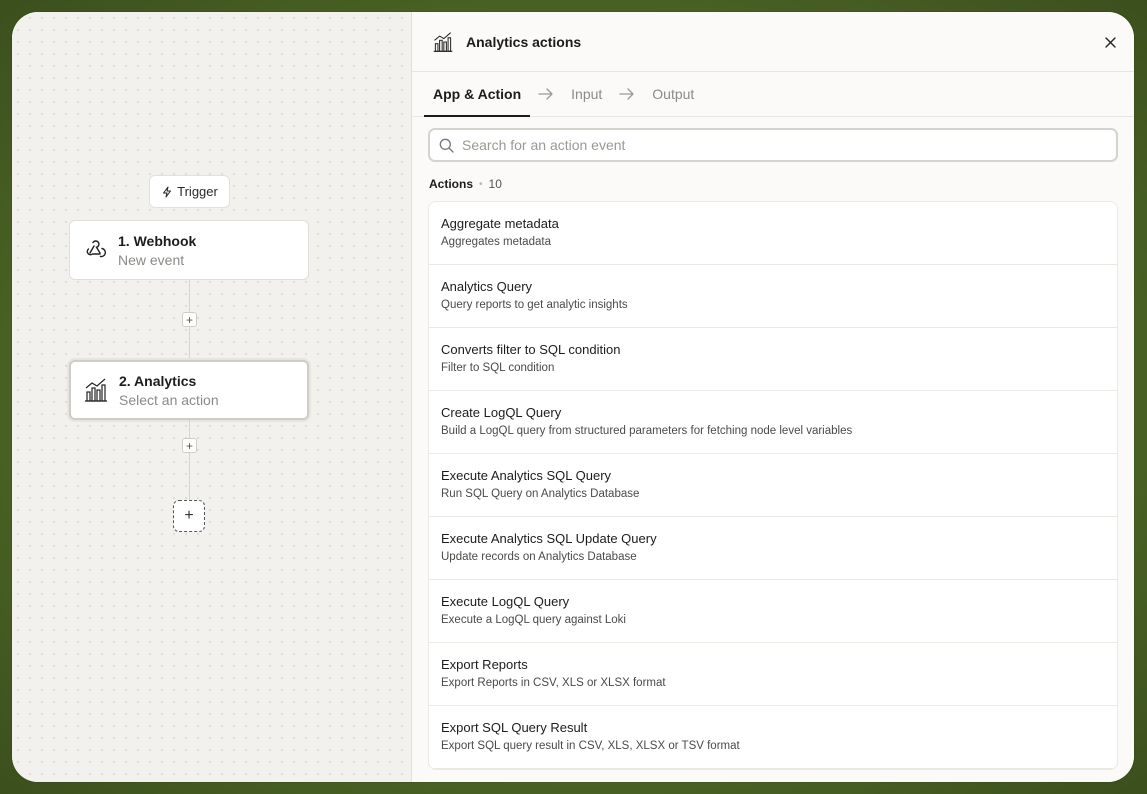  I want to click on item-title: Execute Analytics SQL Update Query, so click(549, 538).